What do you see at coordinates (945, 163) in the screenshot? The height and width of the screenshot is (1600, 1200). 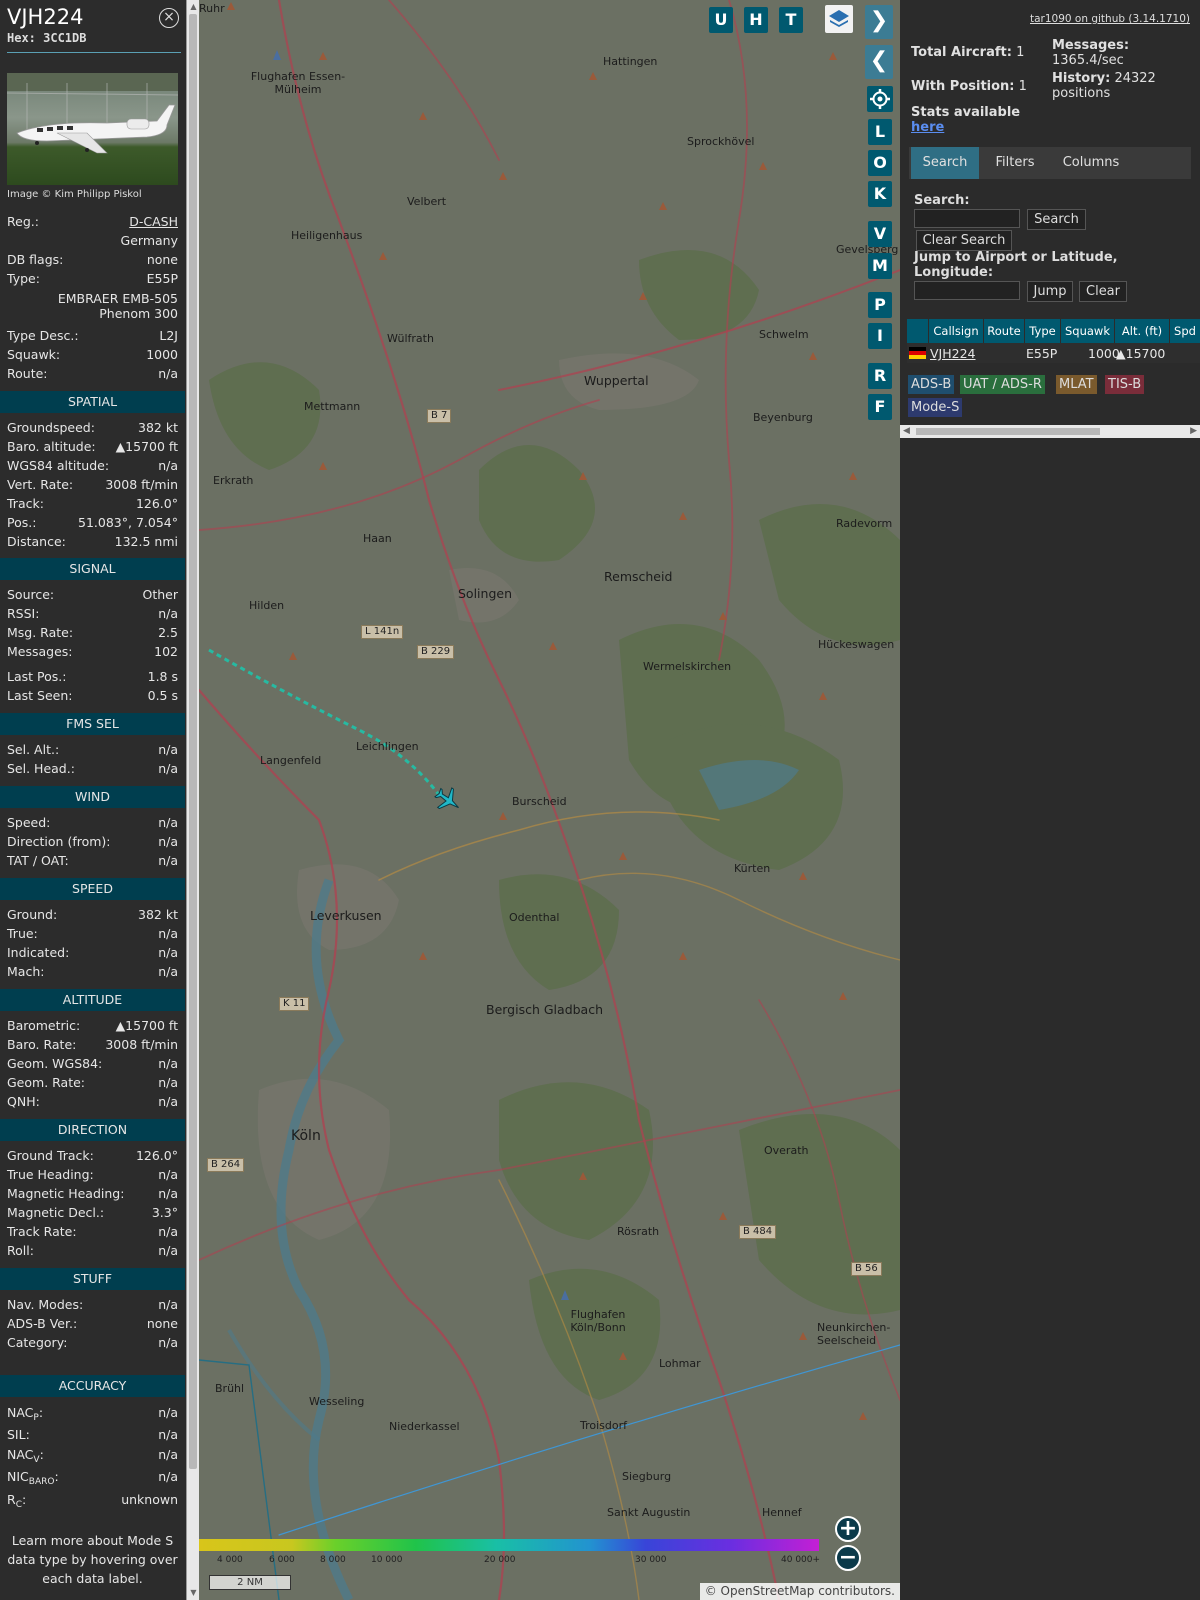 I see `tab-search: Search` at bounding box center [945, 163].